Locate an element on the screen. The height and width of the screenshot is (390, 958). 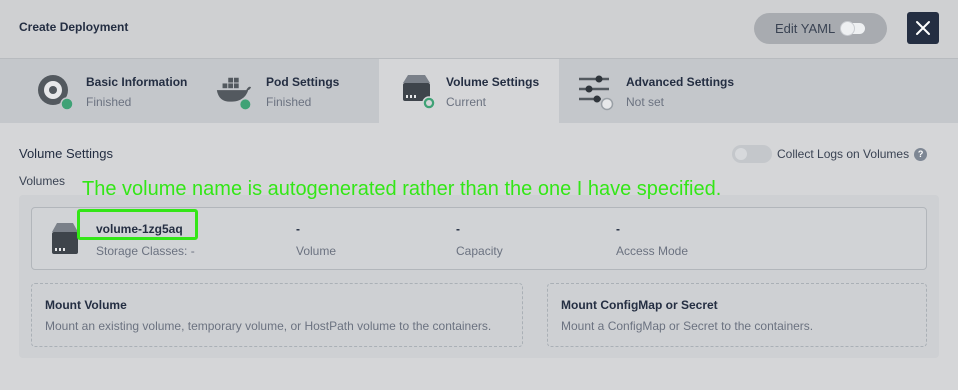
collect-logs-toggle: Collect Logs on Volumes ? is located at coordinates (830, 154).